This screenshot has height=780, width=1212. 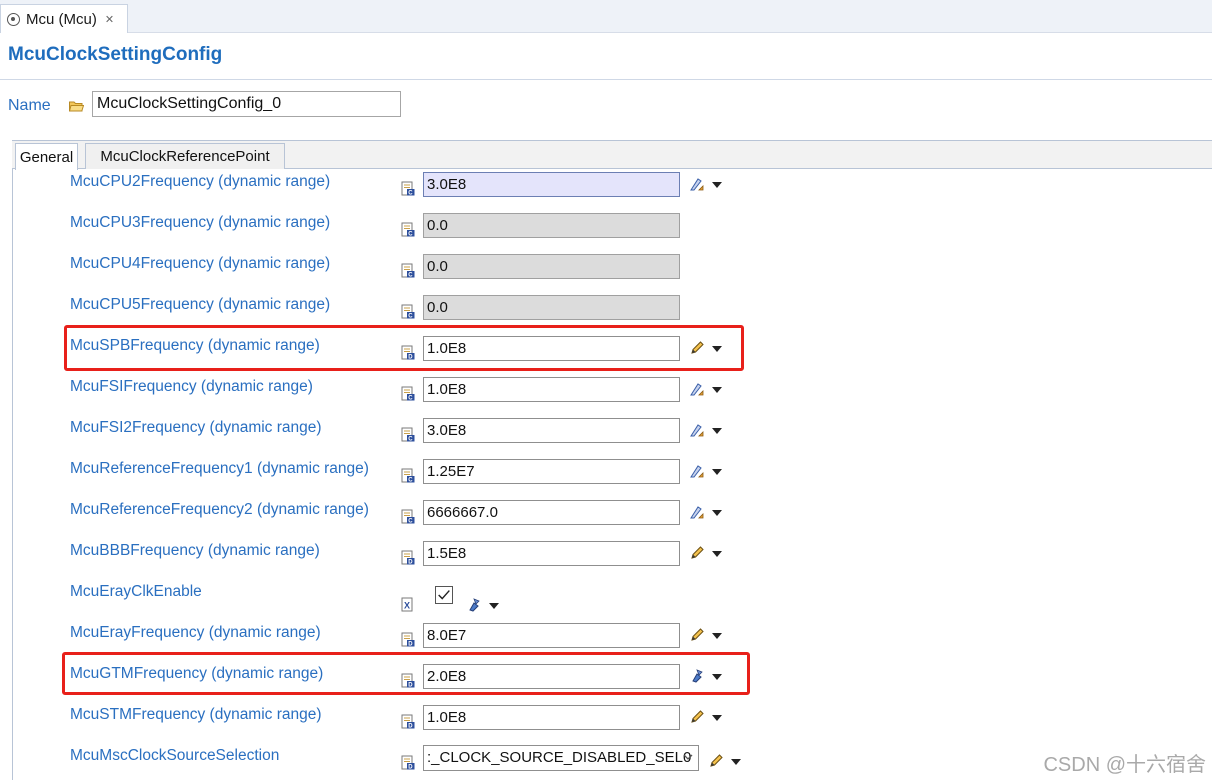 I want to click on tab-general: General, so click(x=46, y=156).